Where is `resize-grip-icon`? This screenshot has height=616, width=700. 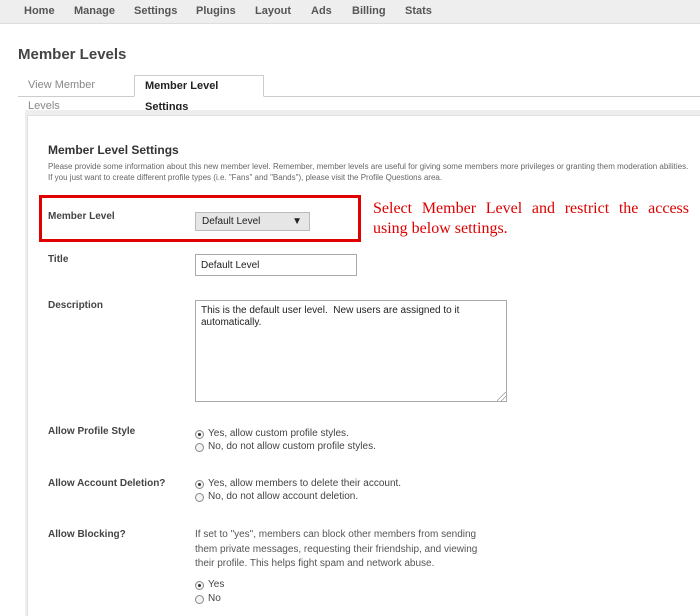 resize-grip-icon is located at coordinates (501, 396).